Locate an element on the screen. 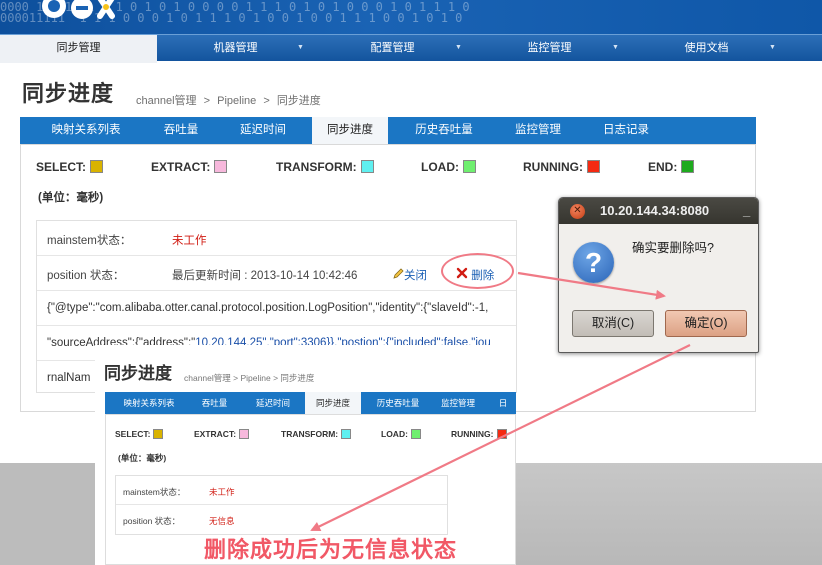 This screenshot has height=565, width=822. result-position-row: position 状态： 无信息 is located at coordinates (281, 519).